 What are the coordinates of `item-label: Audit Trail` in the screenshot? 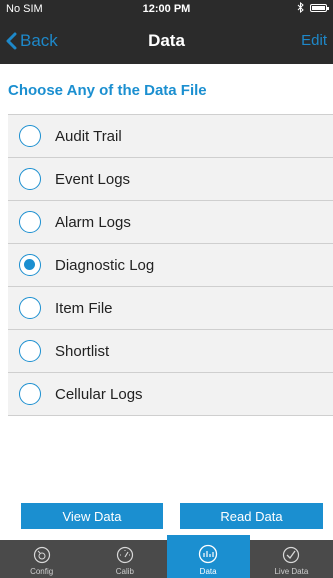 It's located at (88, 136).